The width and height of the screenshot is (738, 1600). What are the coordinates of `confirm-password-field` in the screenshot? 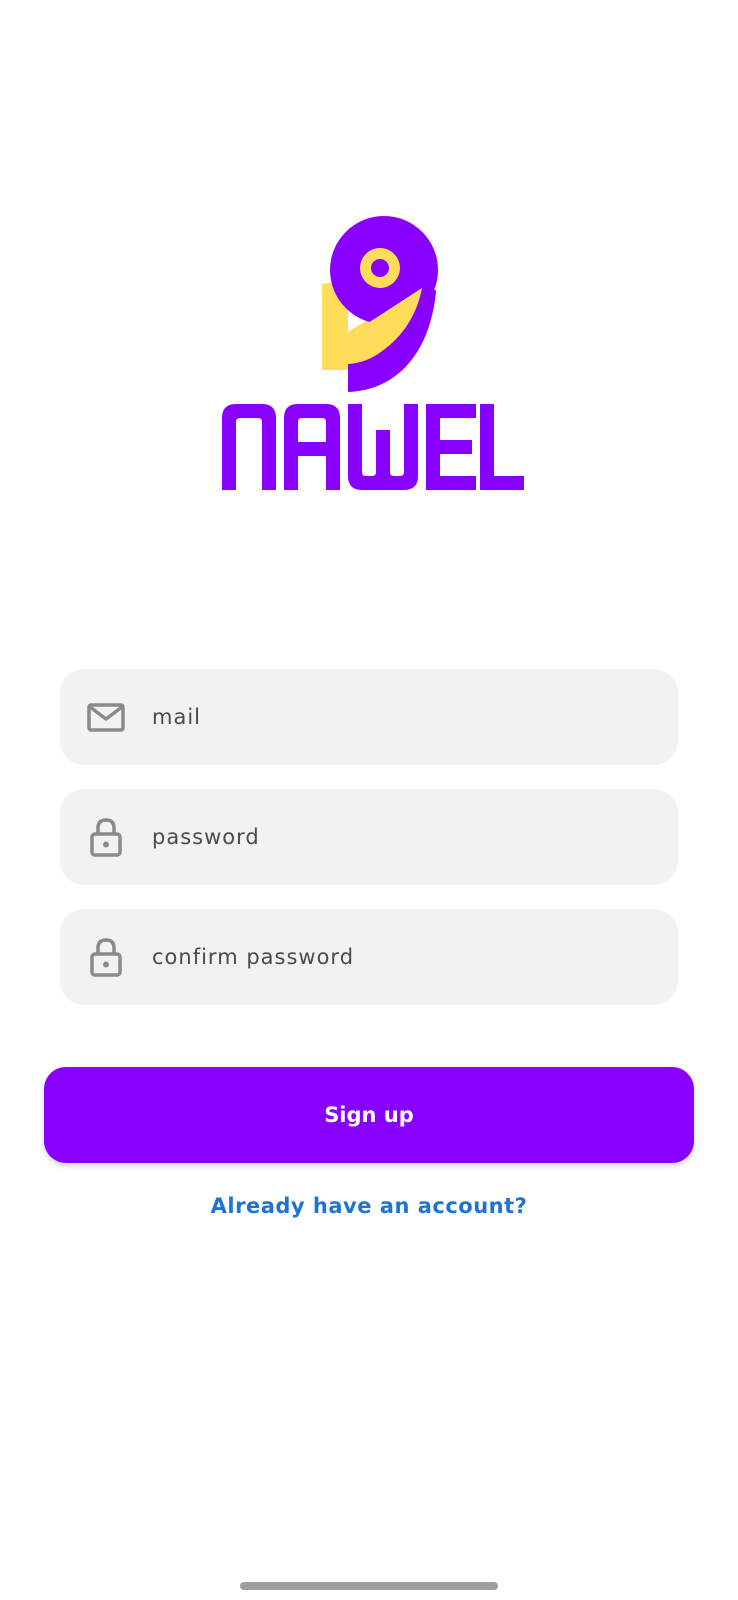 It's located at (369, 957).